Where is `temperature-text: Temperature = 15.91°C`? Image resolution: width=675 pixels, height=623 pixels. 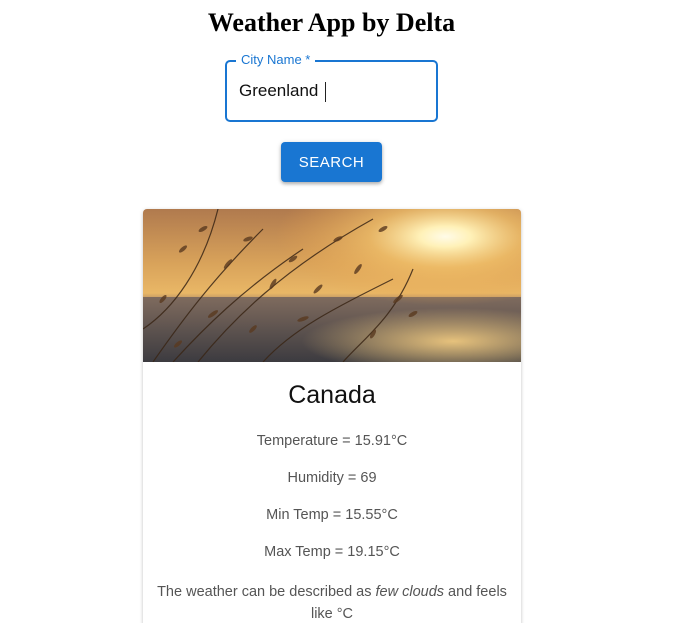
temperature-text: Temperature = 15.91°C is located at coordinates (332, 441).